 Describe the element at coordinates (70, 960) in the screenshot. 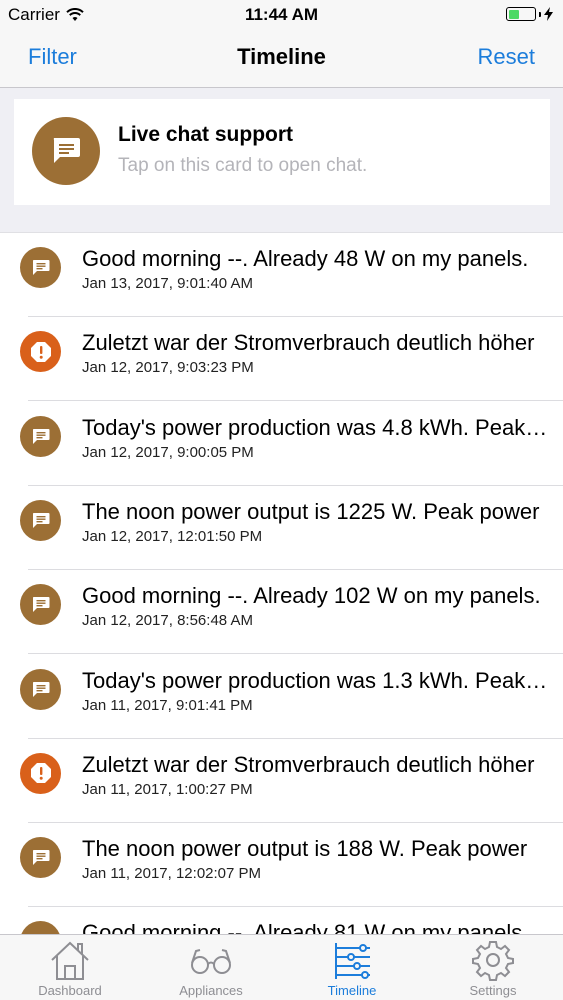

I see `house-icon` at that location.